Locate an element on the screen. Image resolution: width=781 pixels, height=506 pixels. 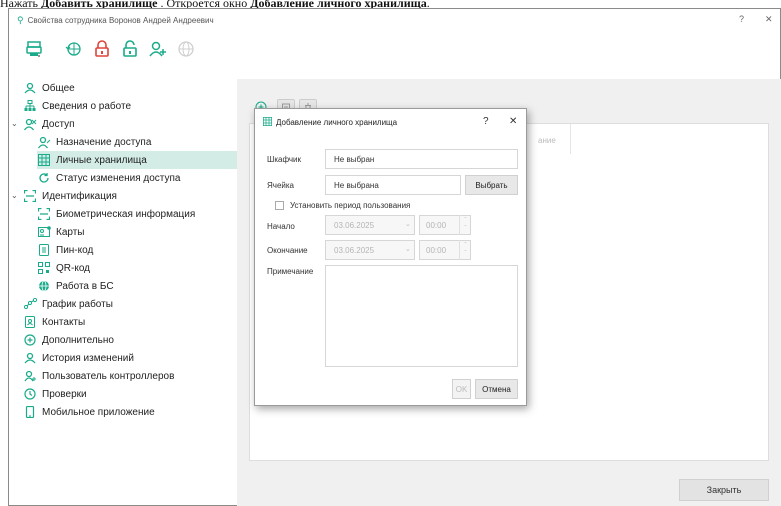
tree-item-label: Доступ is located at coordinates (58, 124).